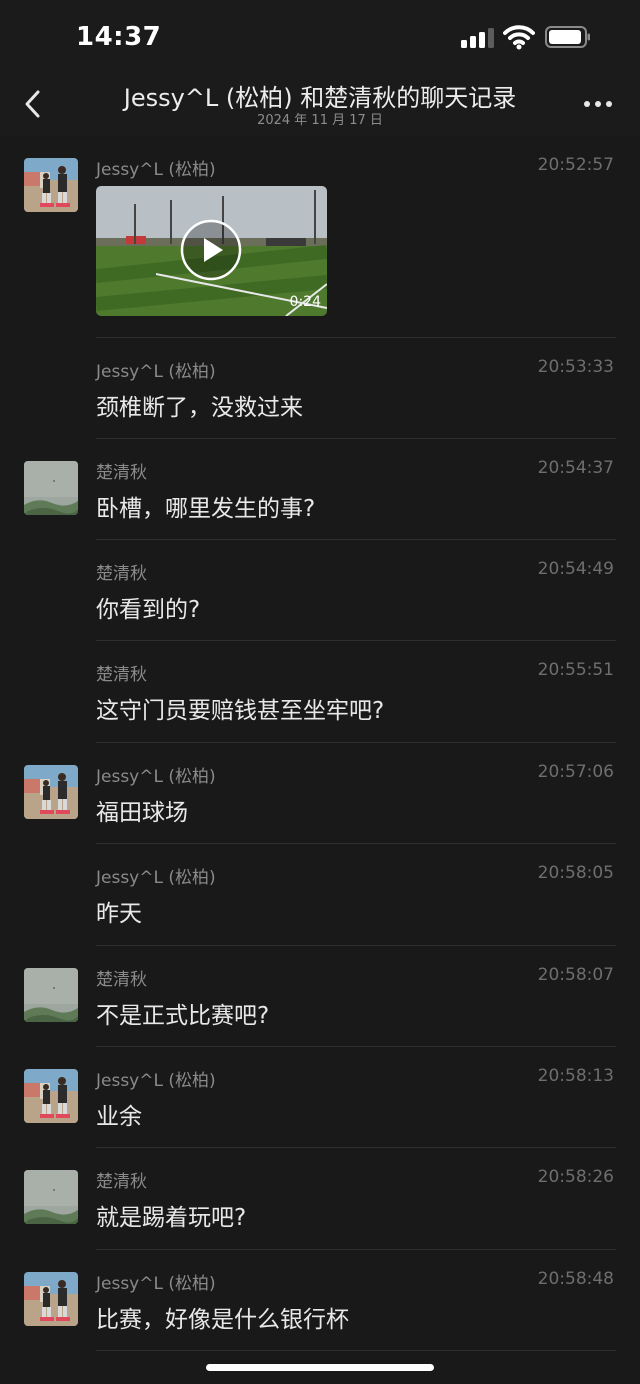  I want to click on status-time: 14:37, so click(119, 37).